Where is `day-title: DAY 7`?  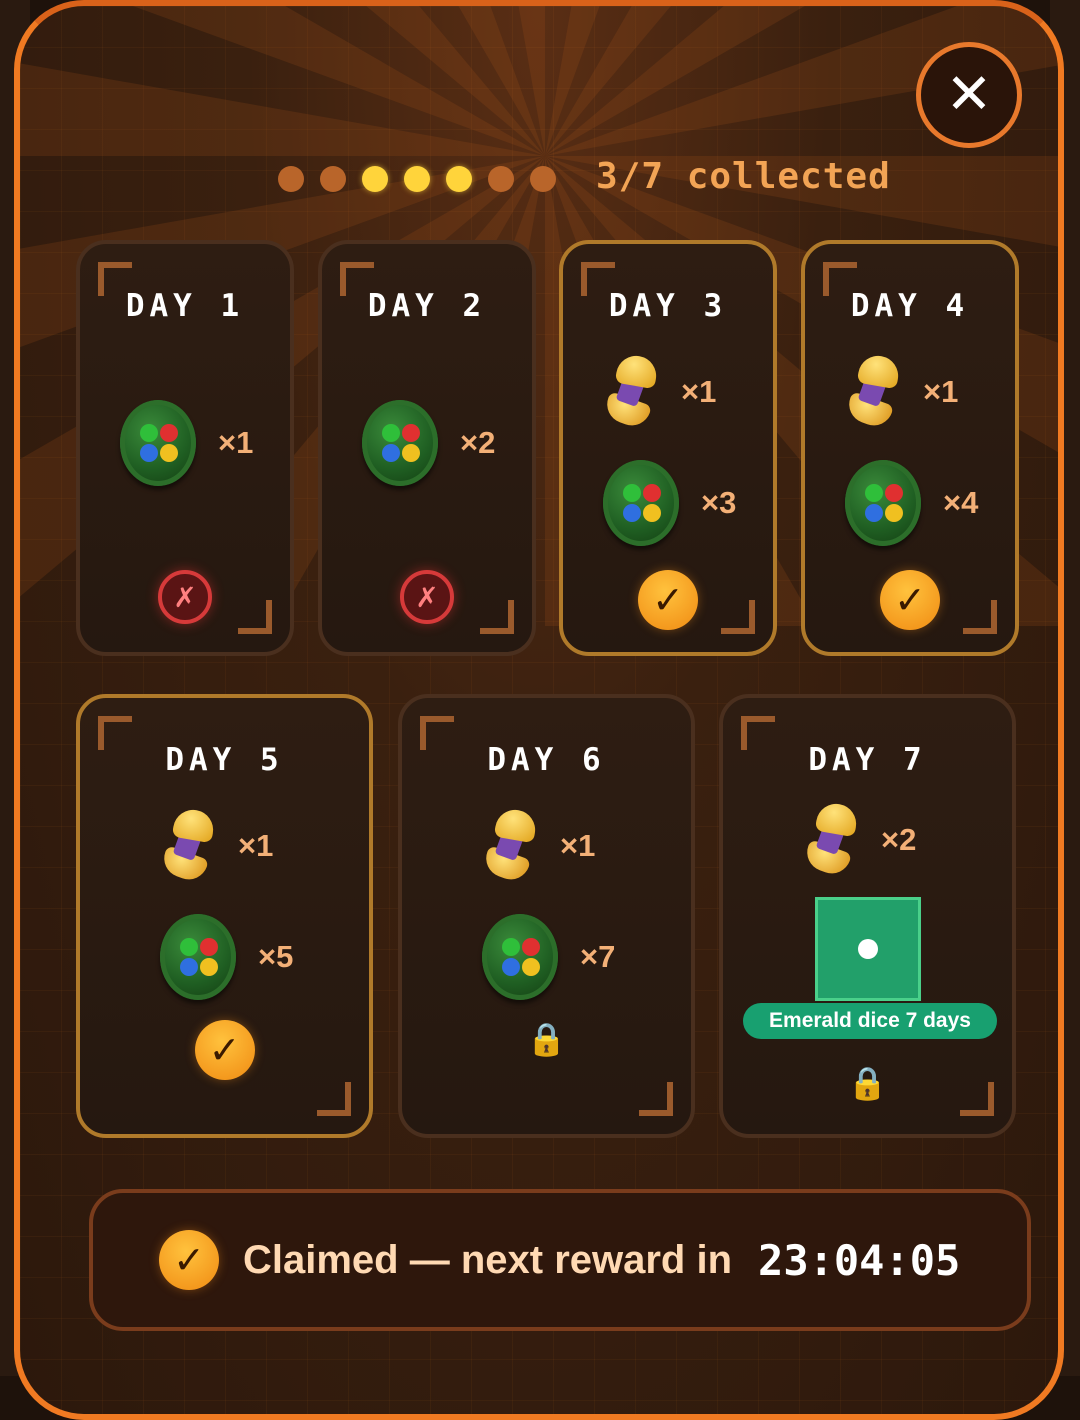
day-title: DAY 7 is located at coordinates (867, 760).